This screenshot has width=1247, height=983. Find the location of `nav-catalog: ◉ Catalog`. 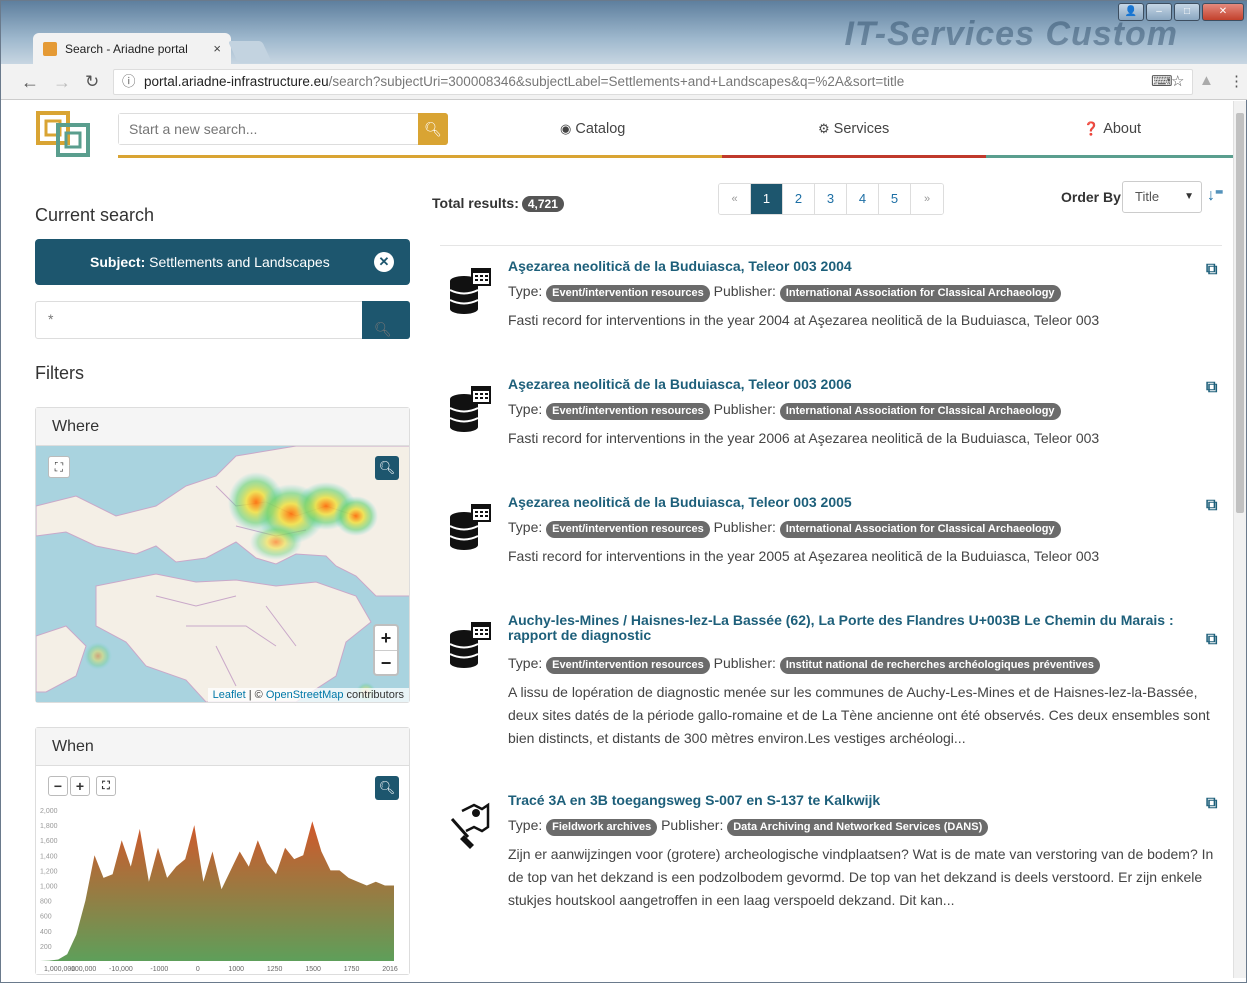

nav-catalog: ◉ Catalog is located at coordinates (592, 129).